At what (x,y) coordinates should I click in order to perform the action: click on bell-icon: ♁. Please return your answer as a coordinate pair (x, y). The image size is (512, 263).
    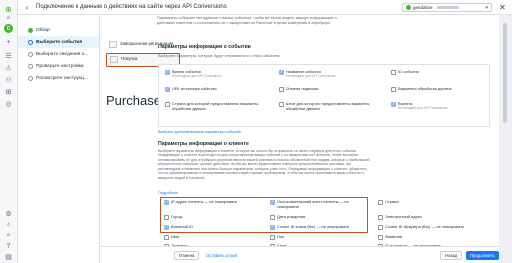
    Looking at the image, I should click on (8, 224).